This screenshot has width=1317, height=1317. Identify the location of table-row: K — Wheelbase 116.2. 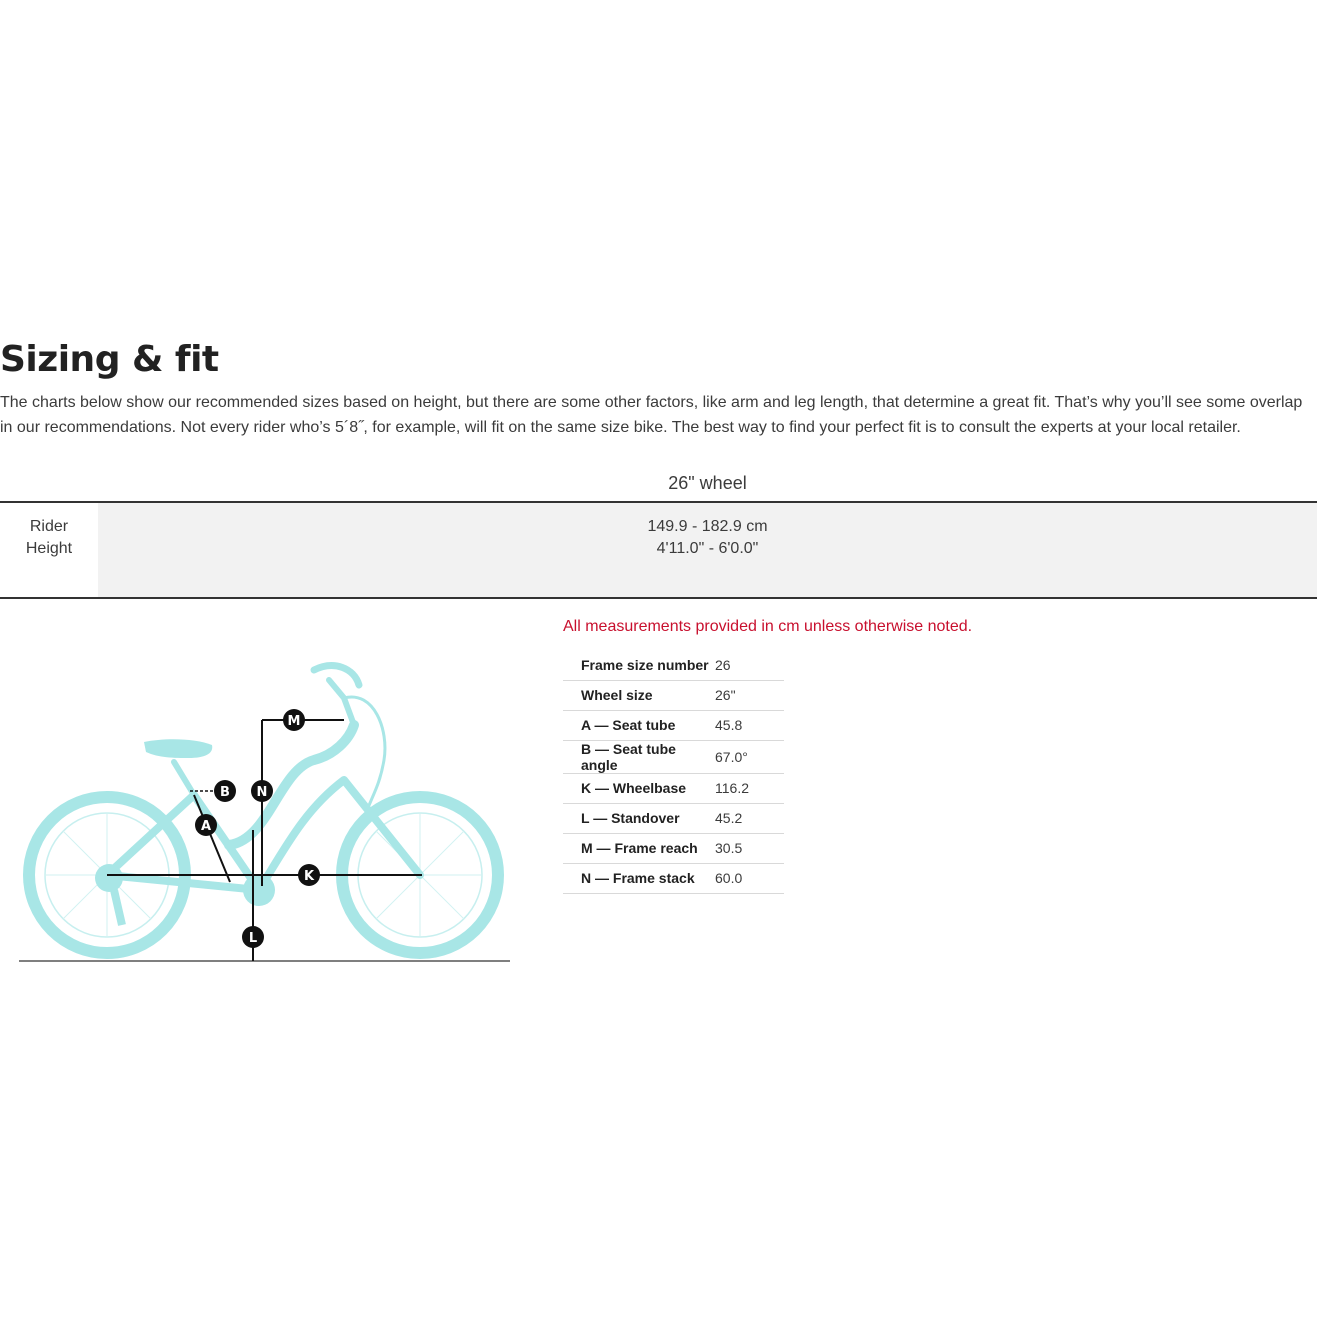
(673, 788).